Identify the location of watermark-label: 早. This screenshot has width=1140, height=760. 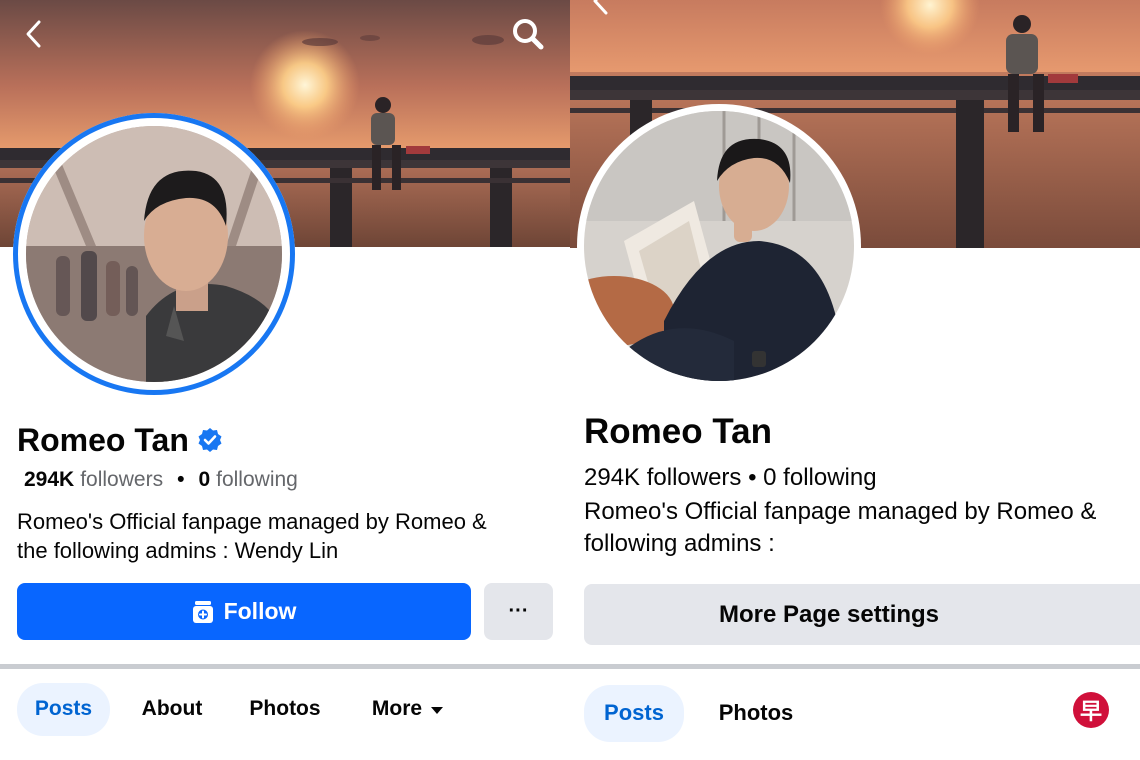
(1090, 712).